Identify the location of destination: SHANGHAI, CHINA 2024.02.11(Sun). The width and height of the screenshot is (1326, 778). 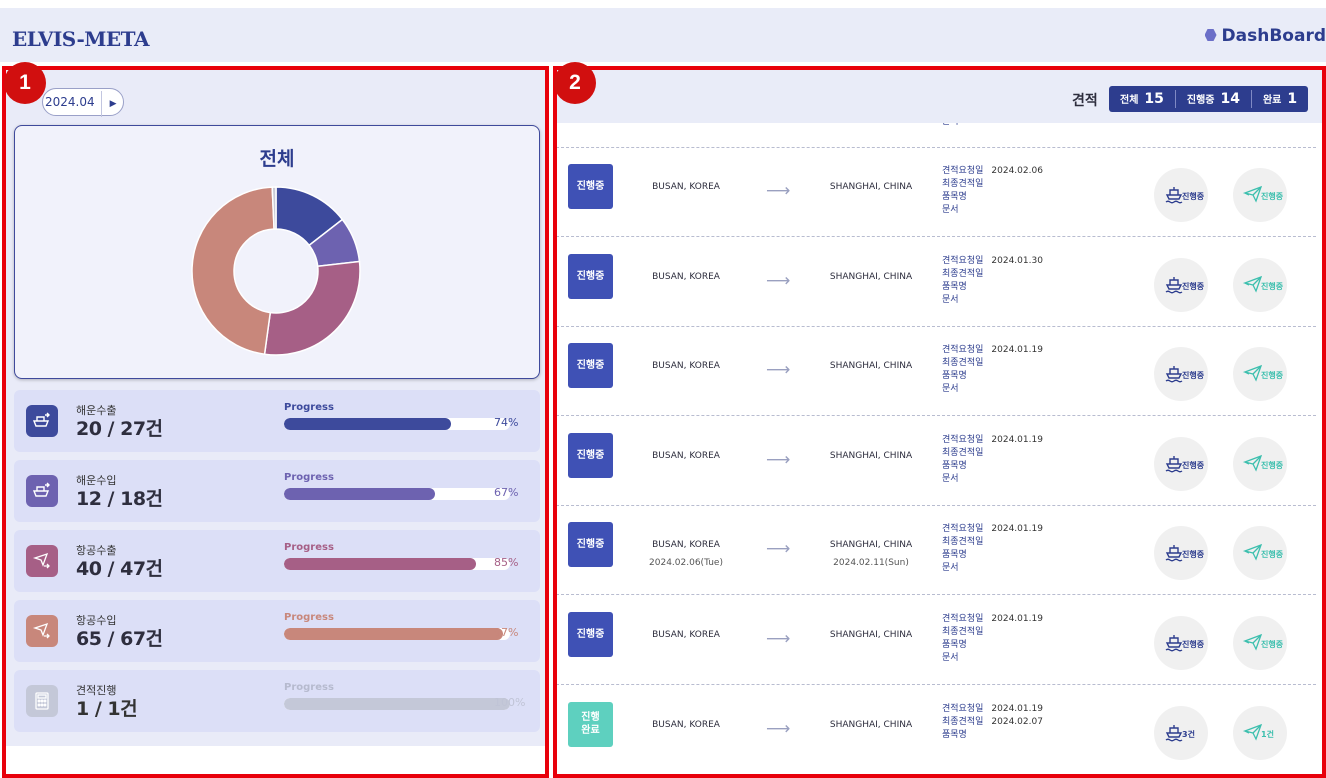
(871, 554).